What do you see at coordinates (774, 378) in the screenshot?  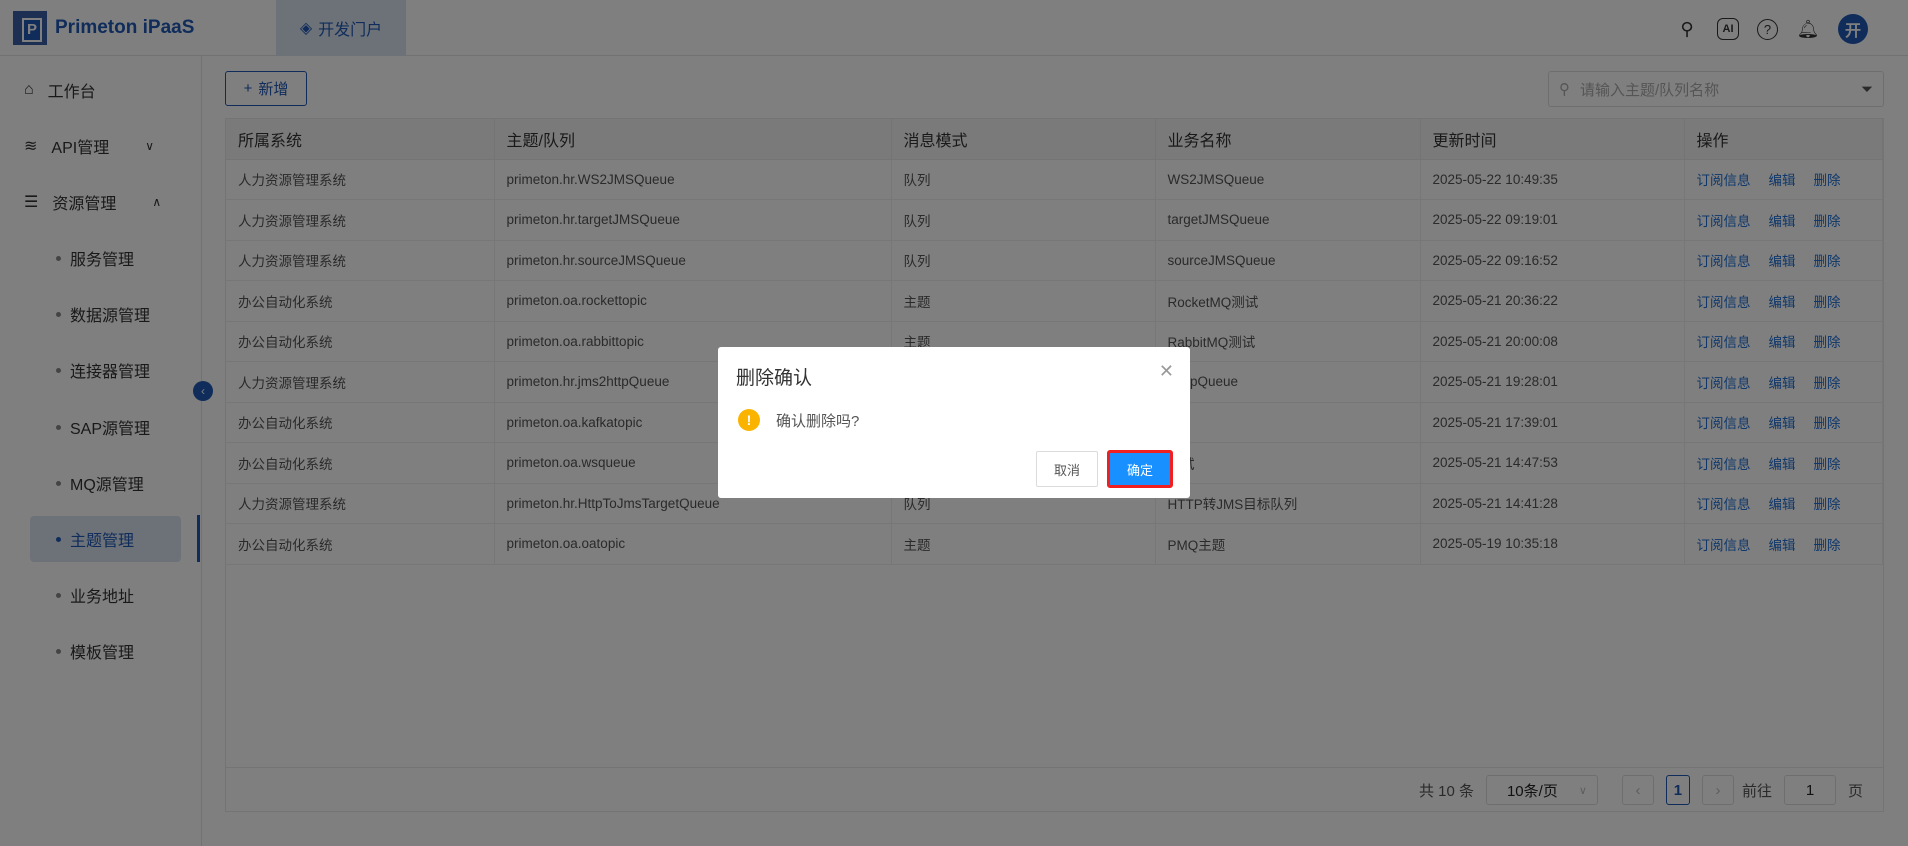 I see `dialog-title: 删除确认` at bounding box center [774, 378].